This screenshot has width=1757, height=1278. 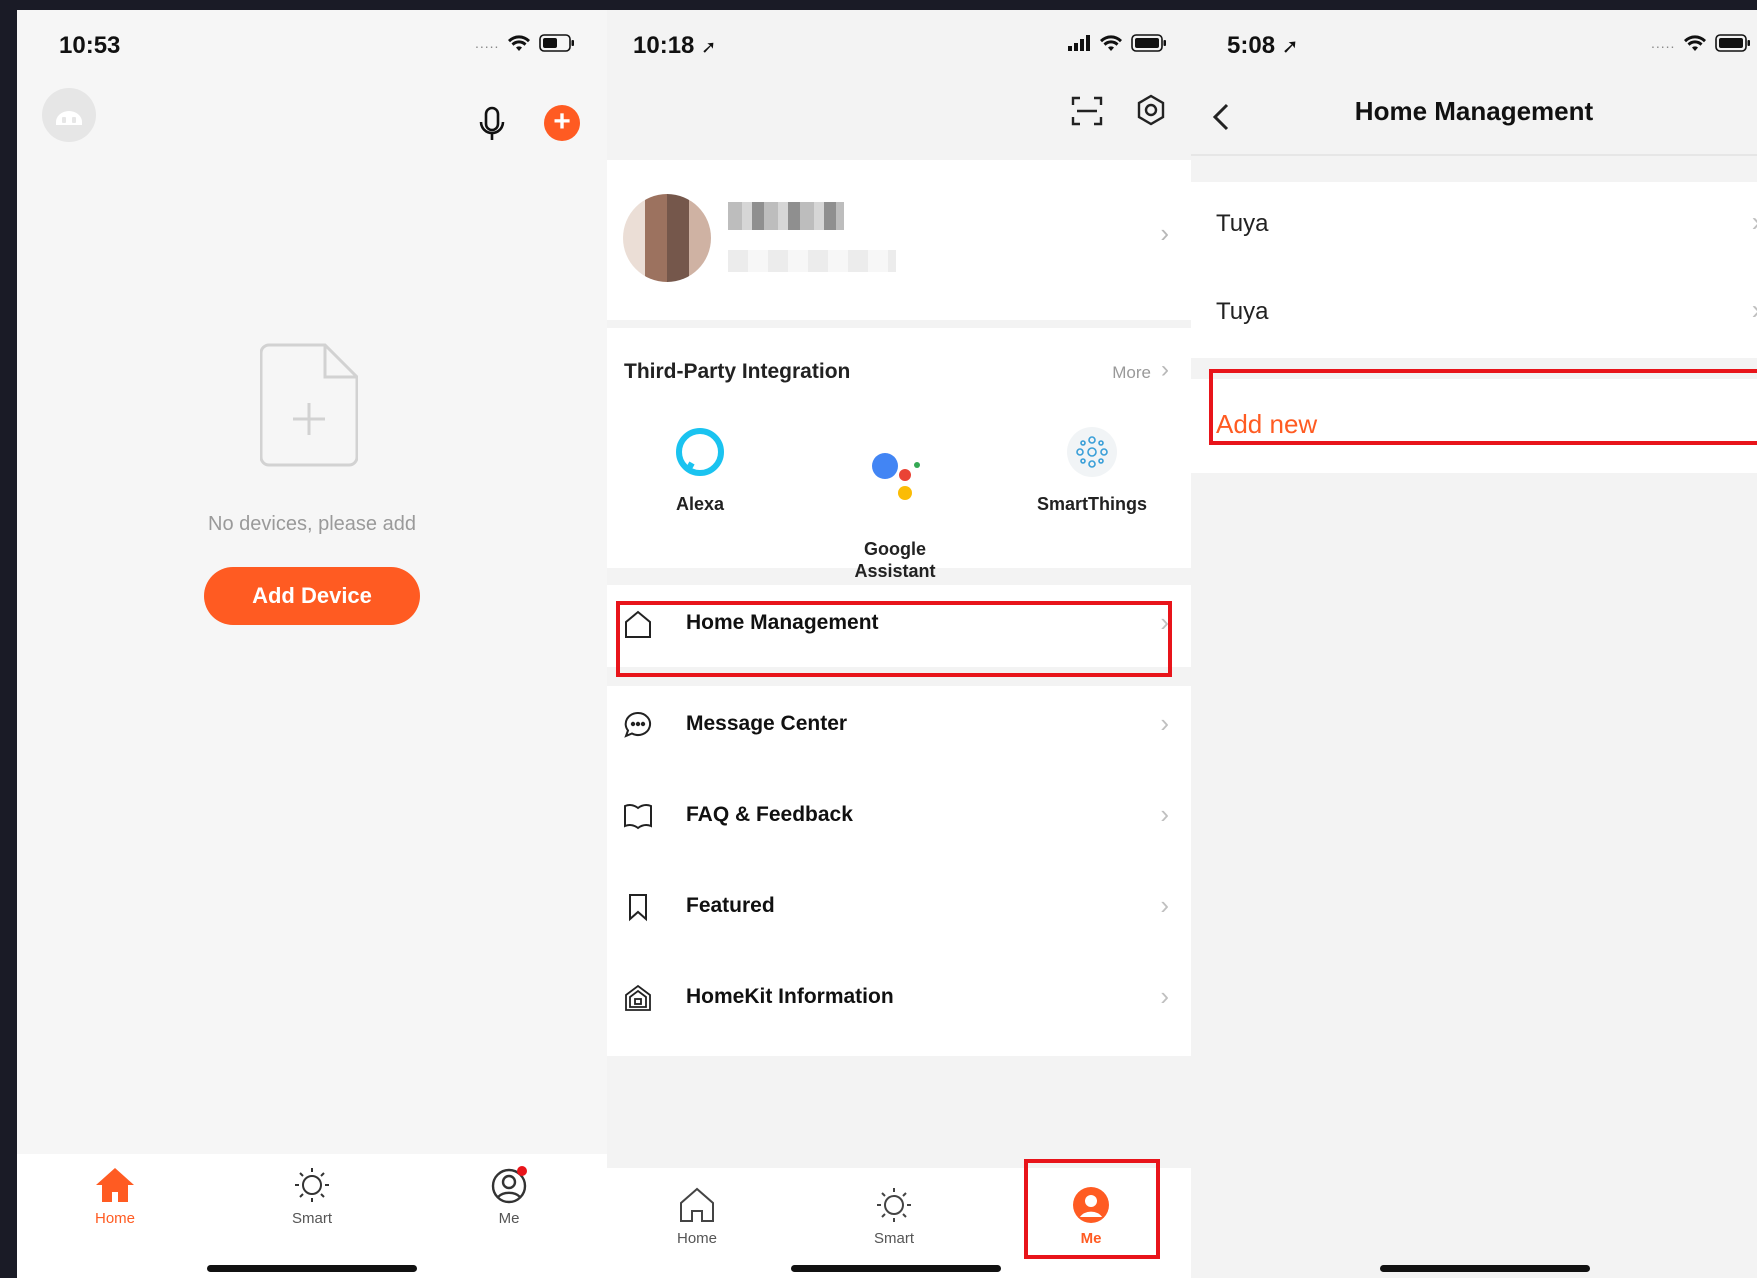 What do you see at coordinates (899, 817) in the screenshot?
I see `menu-item-faq-feedback: FAQ & Feedback ›` at bounding box center [899, 817].